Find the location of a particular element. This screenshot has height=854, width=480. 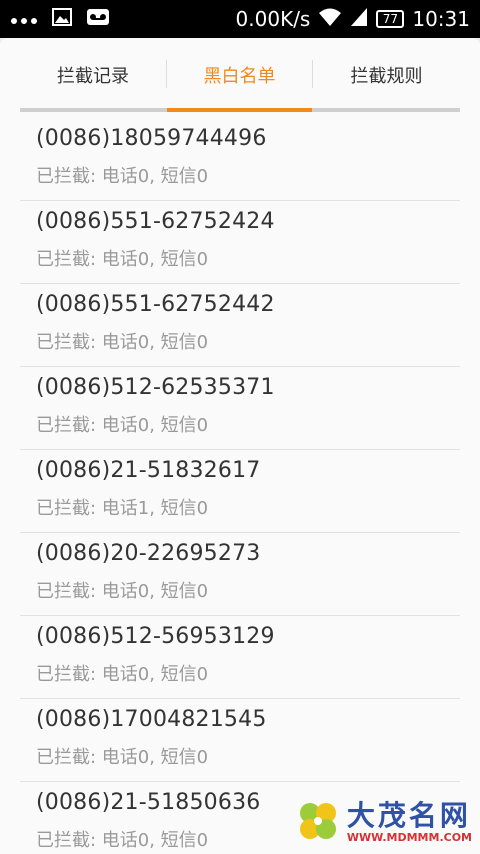

wifi-icon is located at coordinates (330, 19).